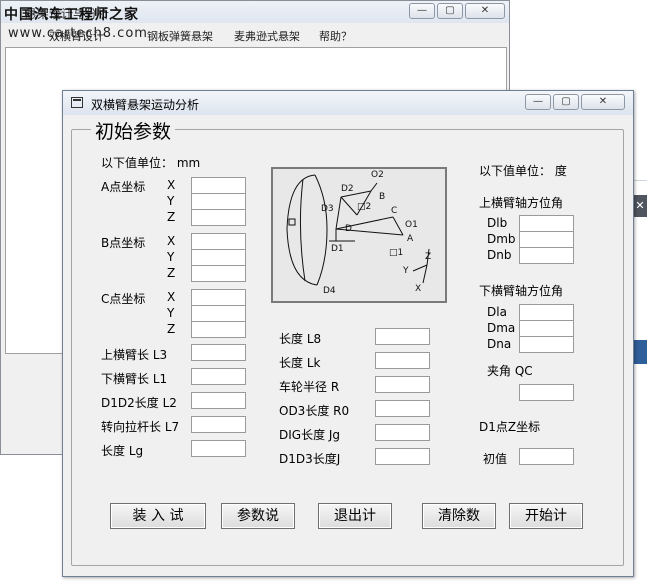 The width and height of the screenshot is (647, 581). What do you see at coordinates (218, 376) in the screenshot?
I see `lower-arm-length-input` at bounding box center [218, 376].